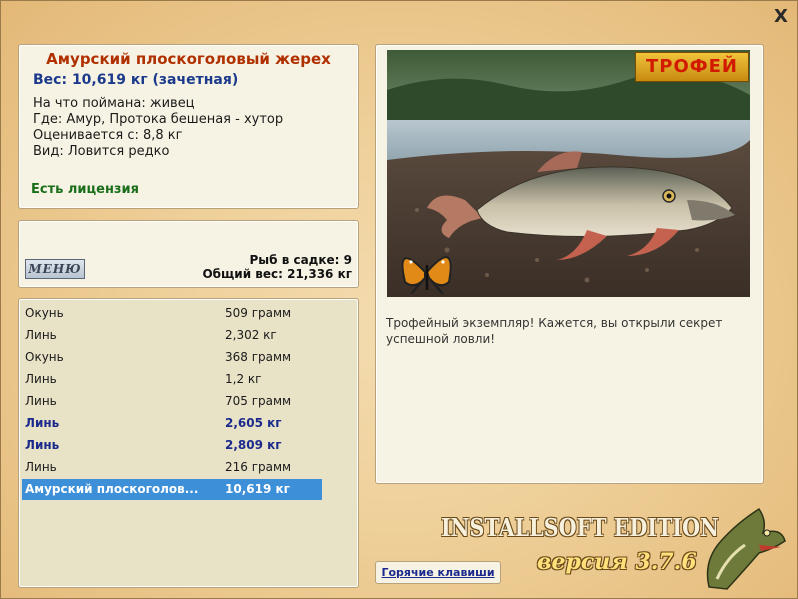 Image resolution: width=798 pixels, height=599 pixels. What do you see at coordinates (258, 401) in the screenshot?
I see `catch-fish-weight: 705 грамм` at bounding box center [258, 401].